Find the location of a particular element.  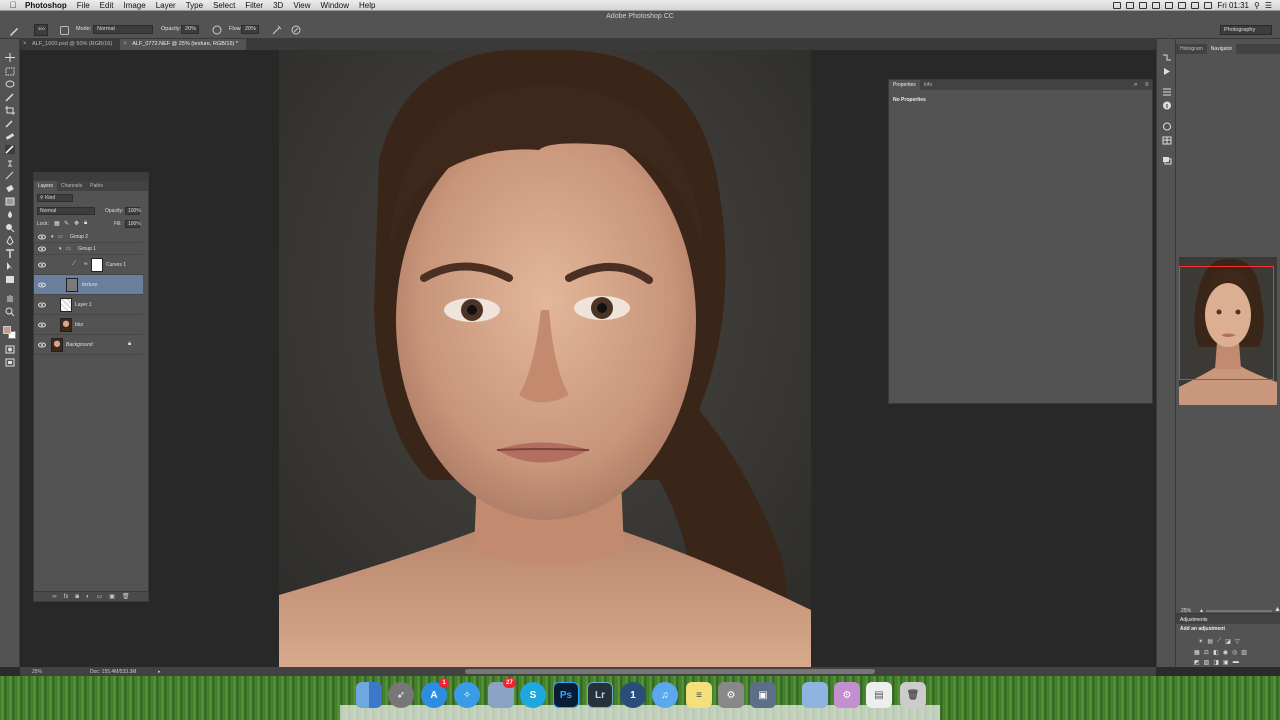

tab-properties: Properties is located at coordinates (904, 85).